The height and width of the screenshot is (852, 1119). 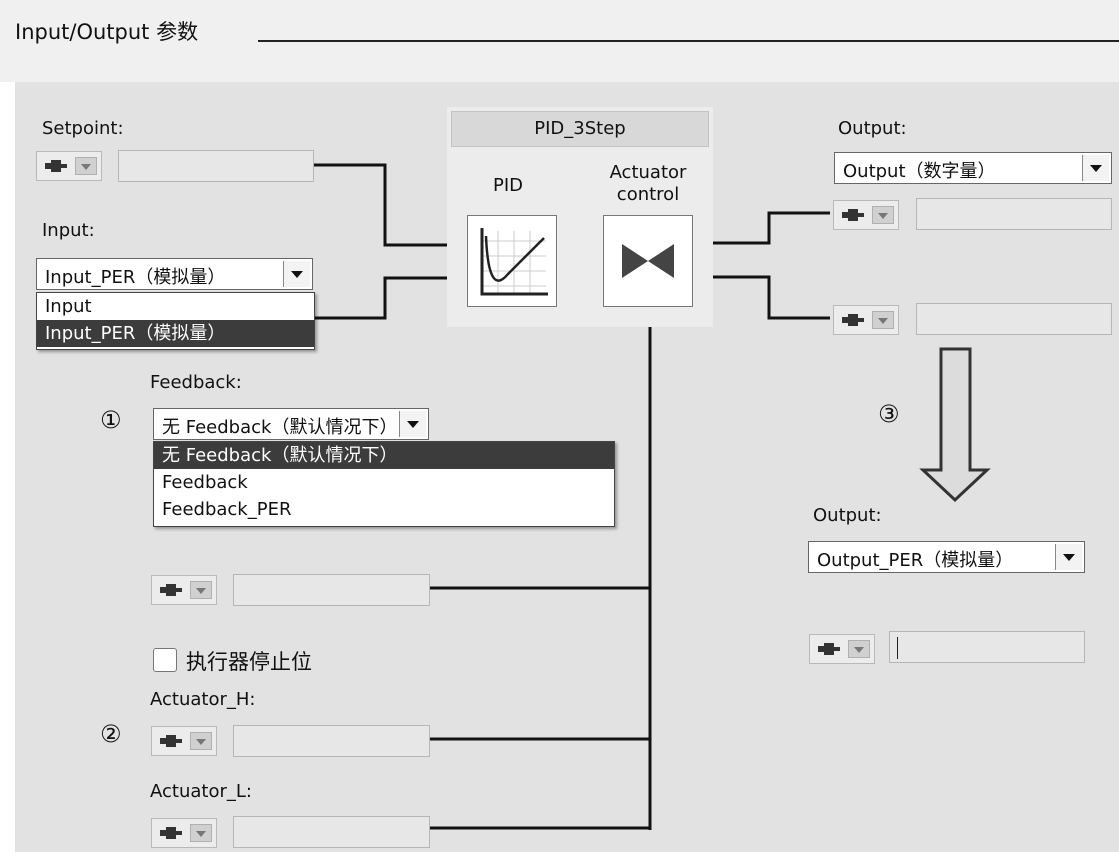 What do you see at coordinates (847, 515) in the screenshot?
I see `output-bottom-label: Output:` at bounding box center [847, 515].